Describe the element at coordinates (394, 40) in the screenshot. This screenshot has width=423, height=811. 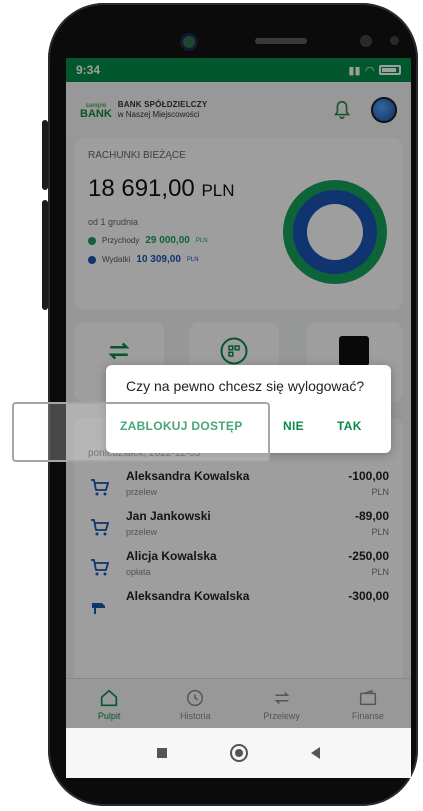
I see `light-sensor` at that location.